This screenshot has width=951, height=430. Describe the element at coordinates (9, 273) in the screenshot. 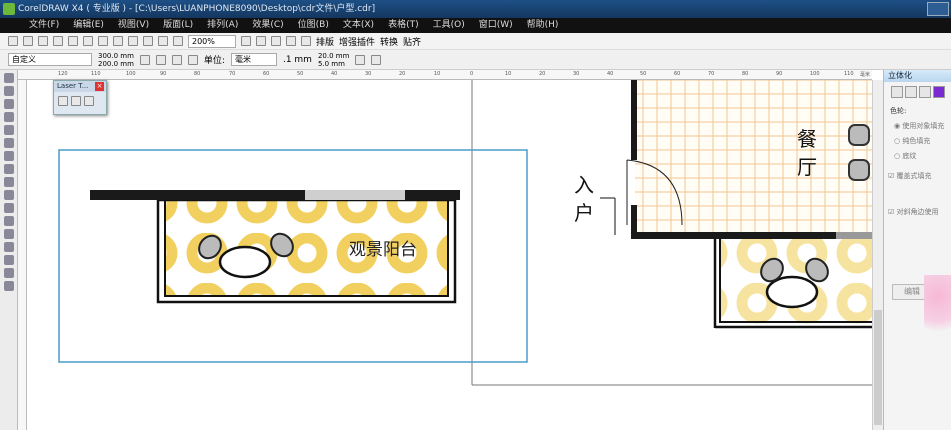

I see `fill-tool-icon` at that location.